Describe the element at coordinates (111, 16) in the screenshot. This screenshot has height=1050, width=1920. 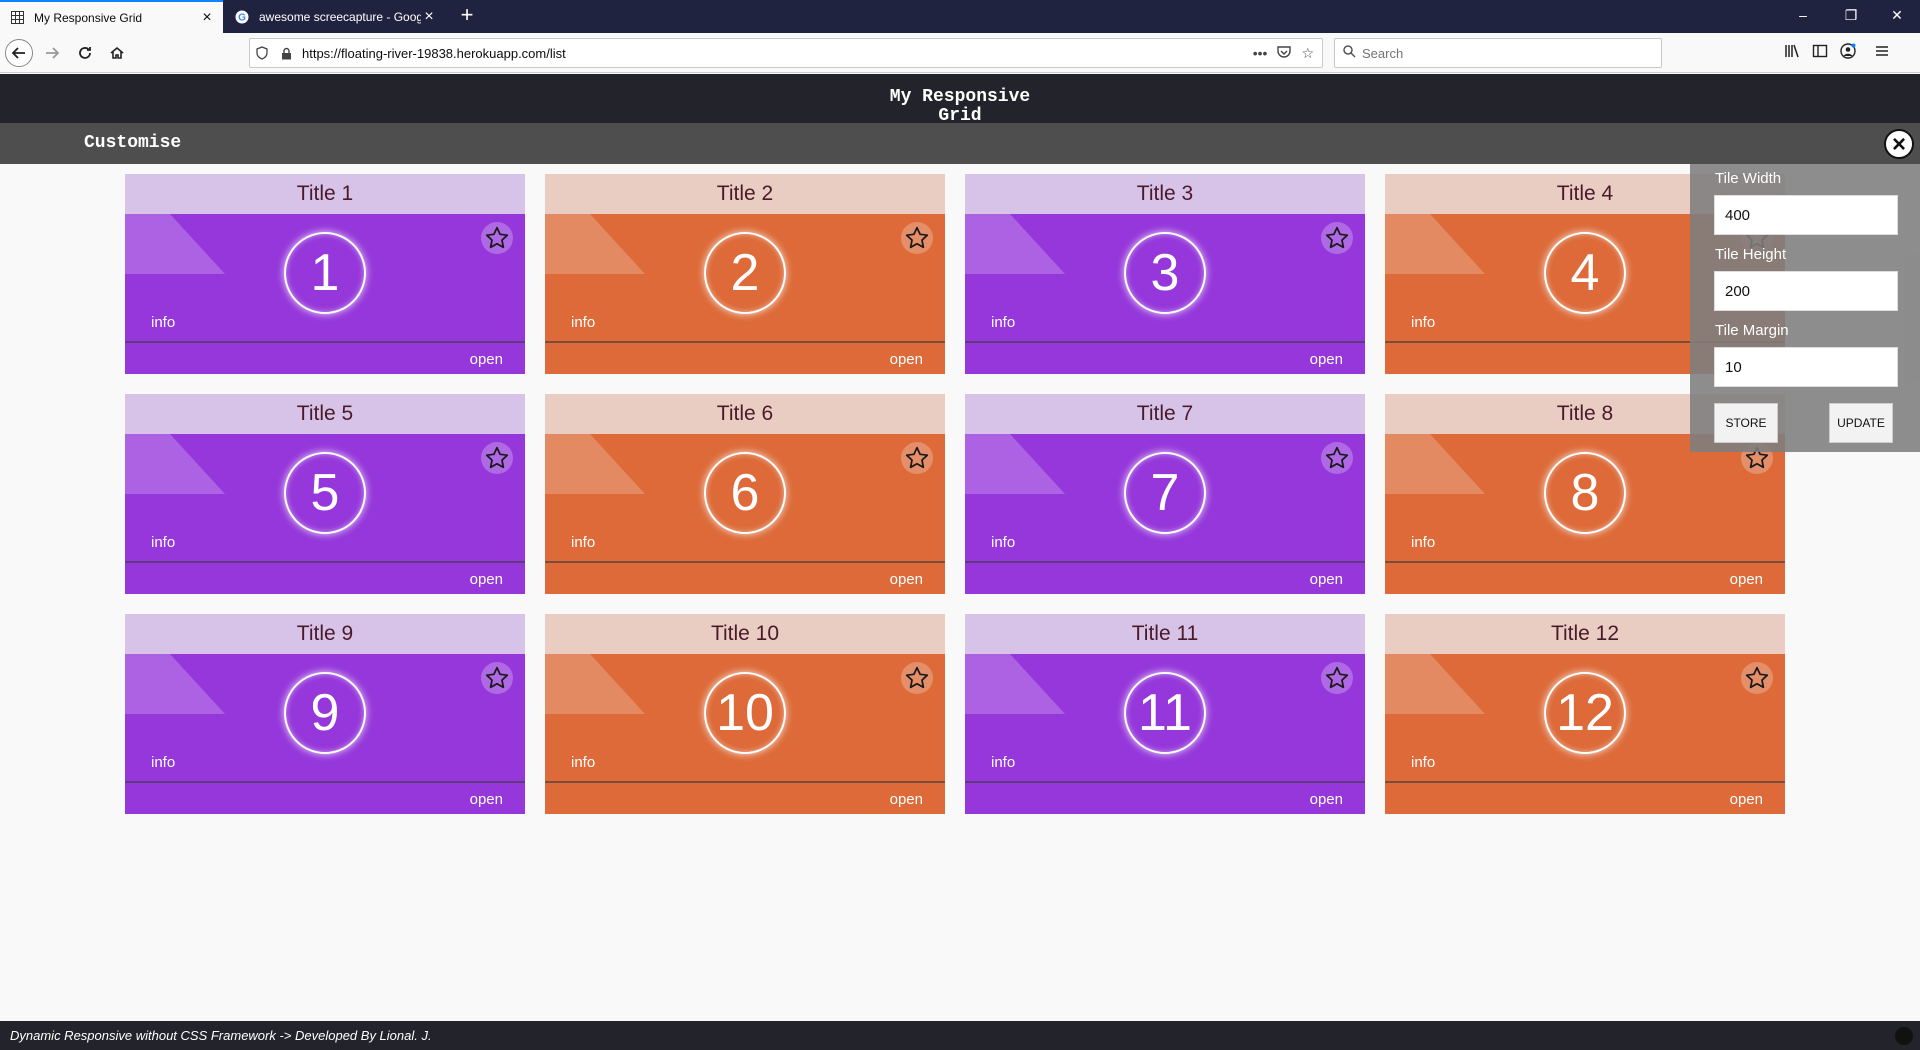
I see `tab-my-responsive-grid: My Responsive Grid ×` at that location.